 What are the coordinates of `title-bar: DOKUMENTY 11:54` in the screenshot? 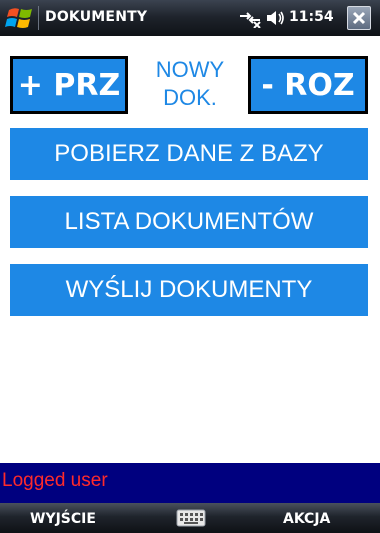 It's located at (190, 18).